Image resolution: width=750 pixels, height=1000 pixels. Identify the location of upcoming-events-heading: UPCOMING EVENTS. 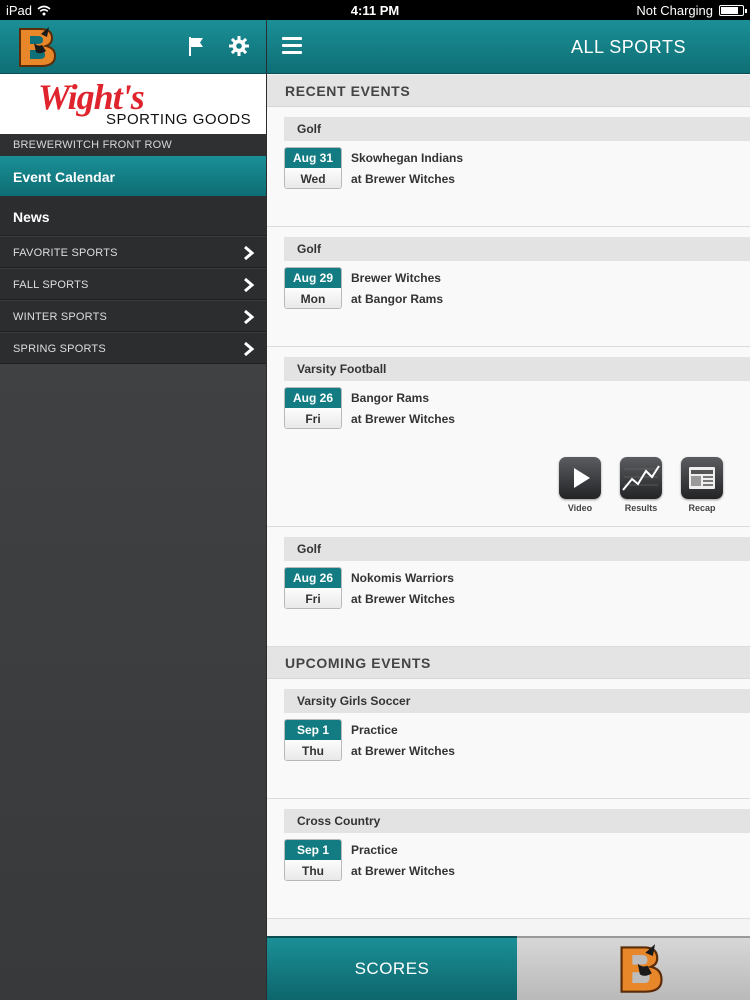
(508, 663).